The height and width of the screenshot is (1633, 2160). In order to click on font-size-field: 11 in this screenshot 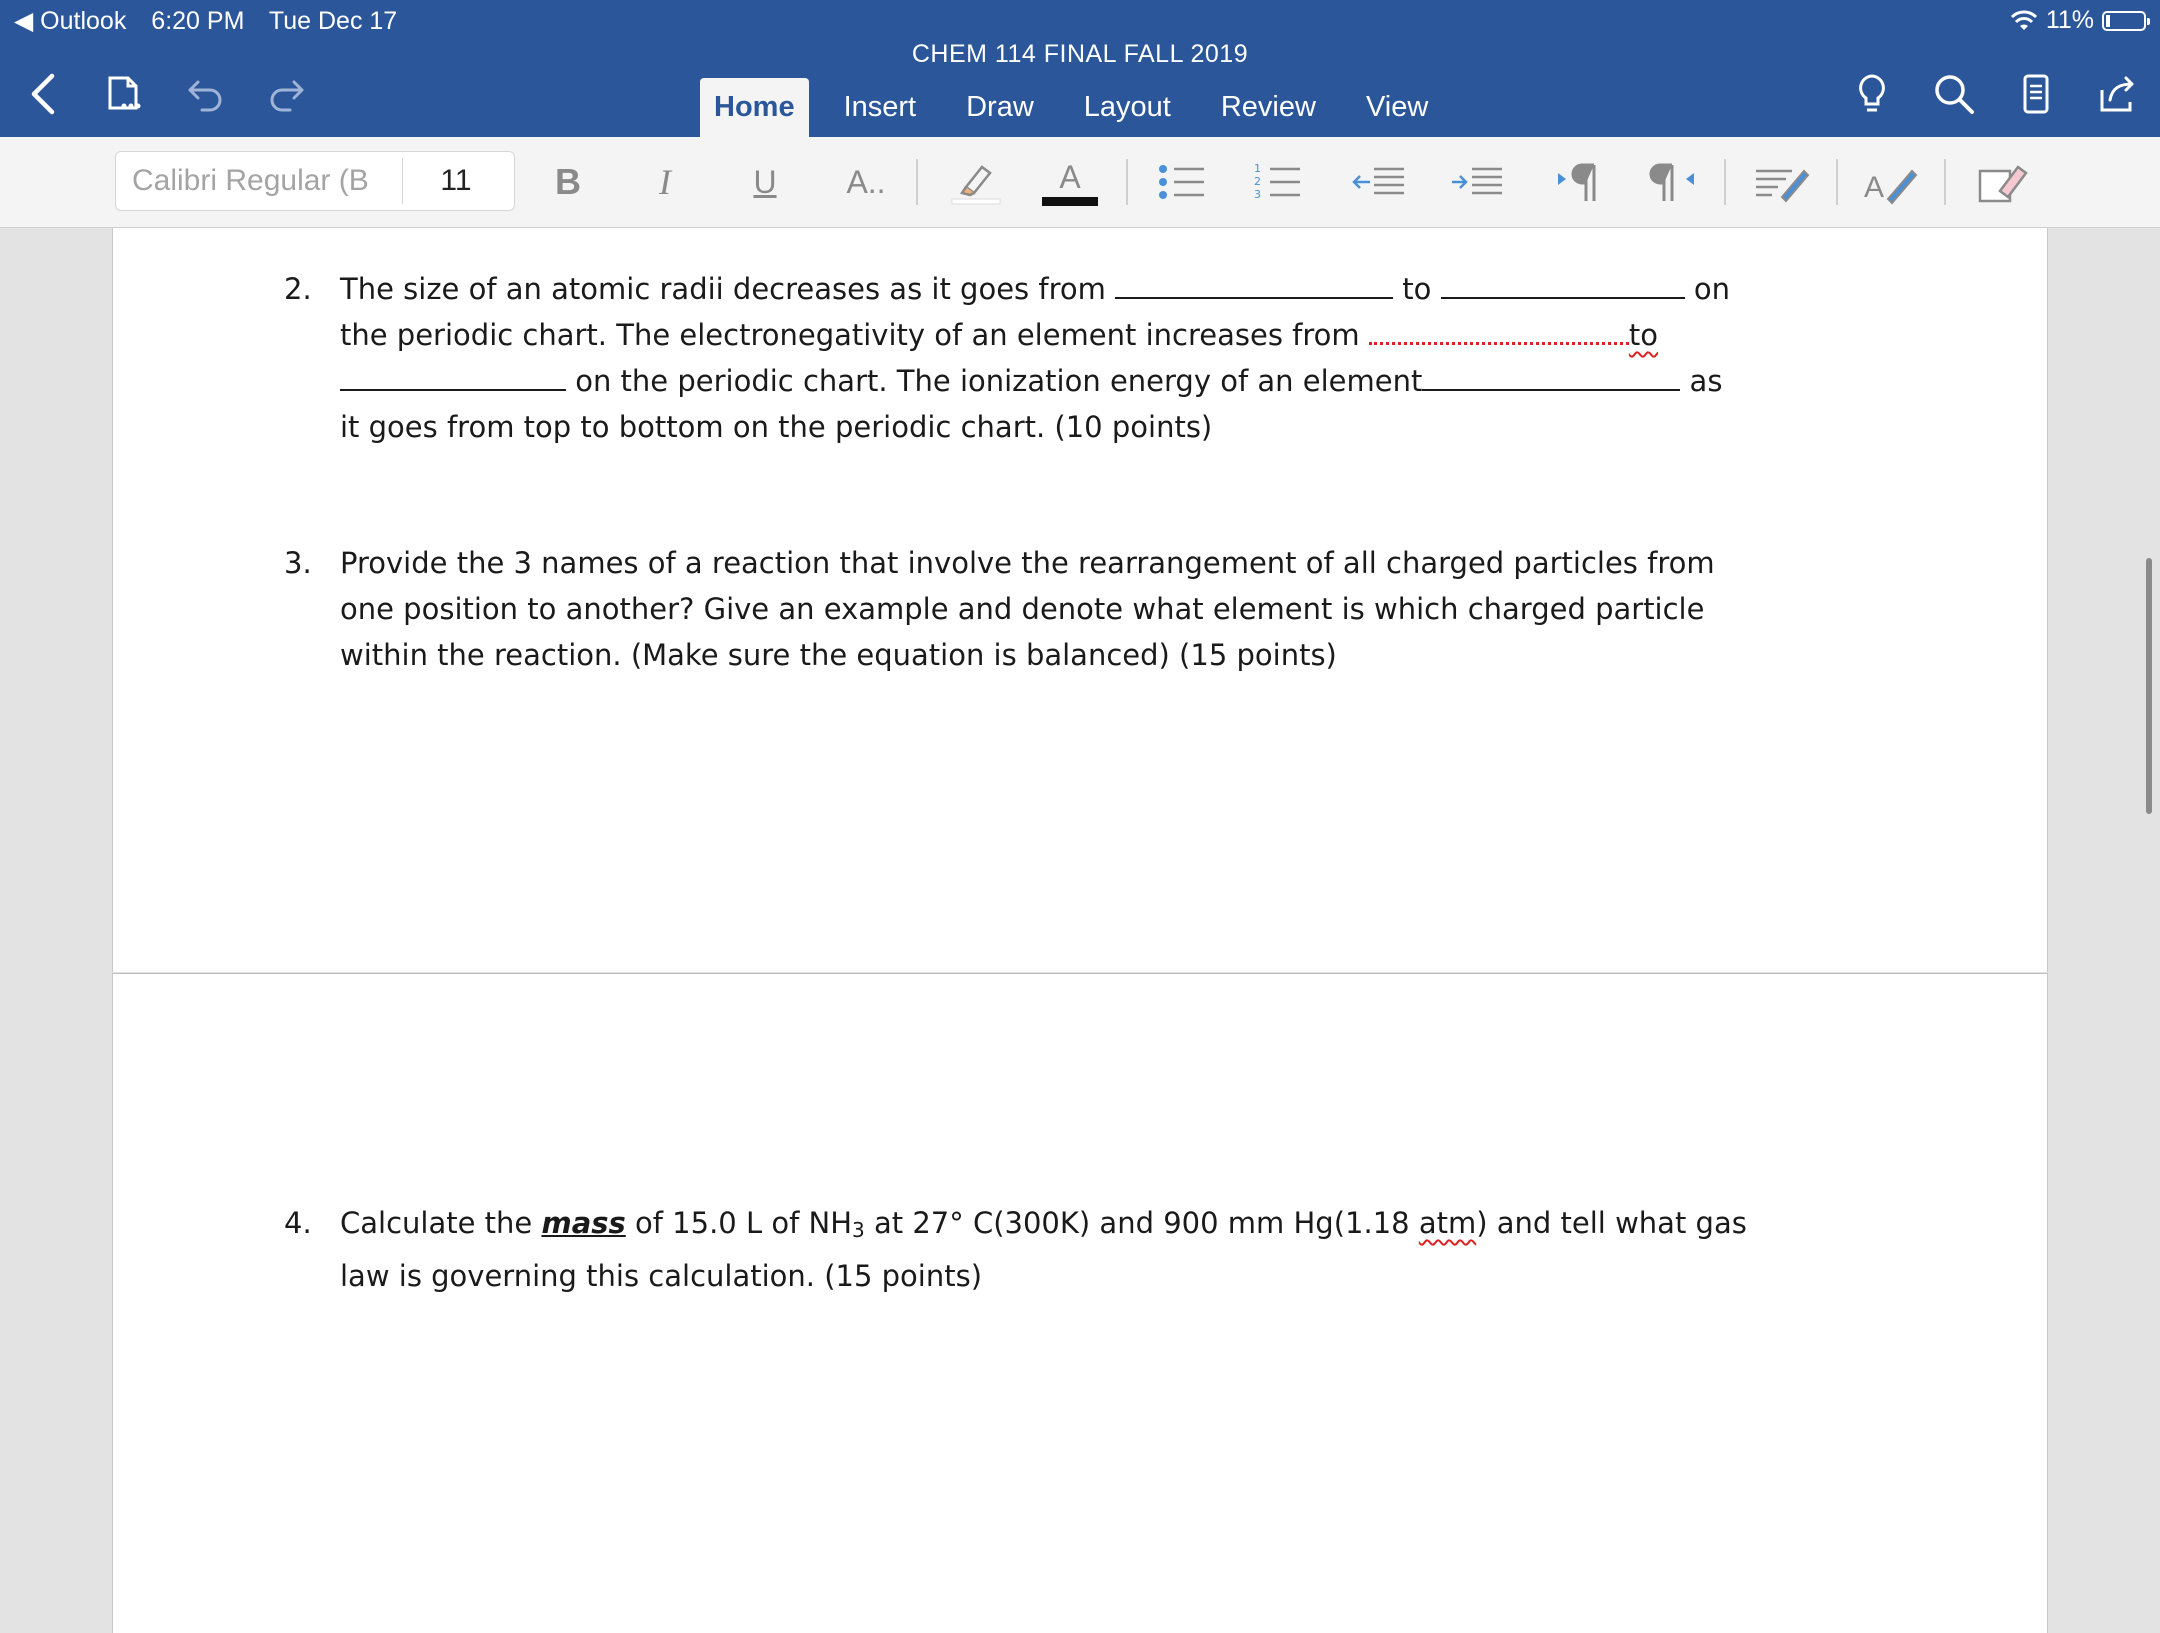, I will do `click(456, 181)`.